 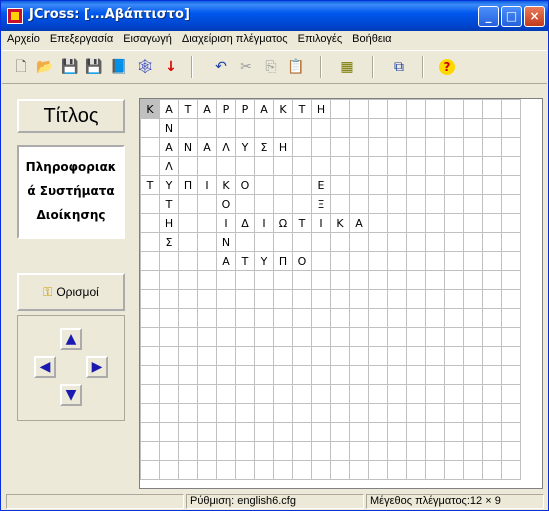 What do you see at coordinates (235, 40) in the screenshot?
I see `menu-grid-management: Διαχείριση πλέγματος` at bounding box center [235, 40].